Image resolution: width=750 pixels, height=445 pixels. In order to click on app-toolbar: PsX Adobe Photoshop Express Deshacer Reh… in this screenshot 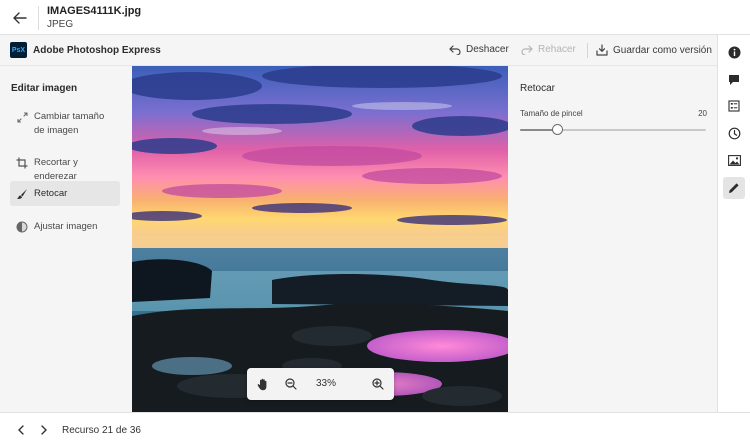, I will do `click(358, 50)`.